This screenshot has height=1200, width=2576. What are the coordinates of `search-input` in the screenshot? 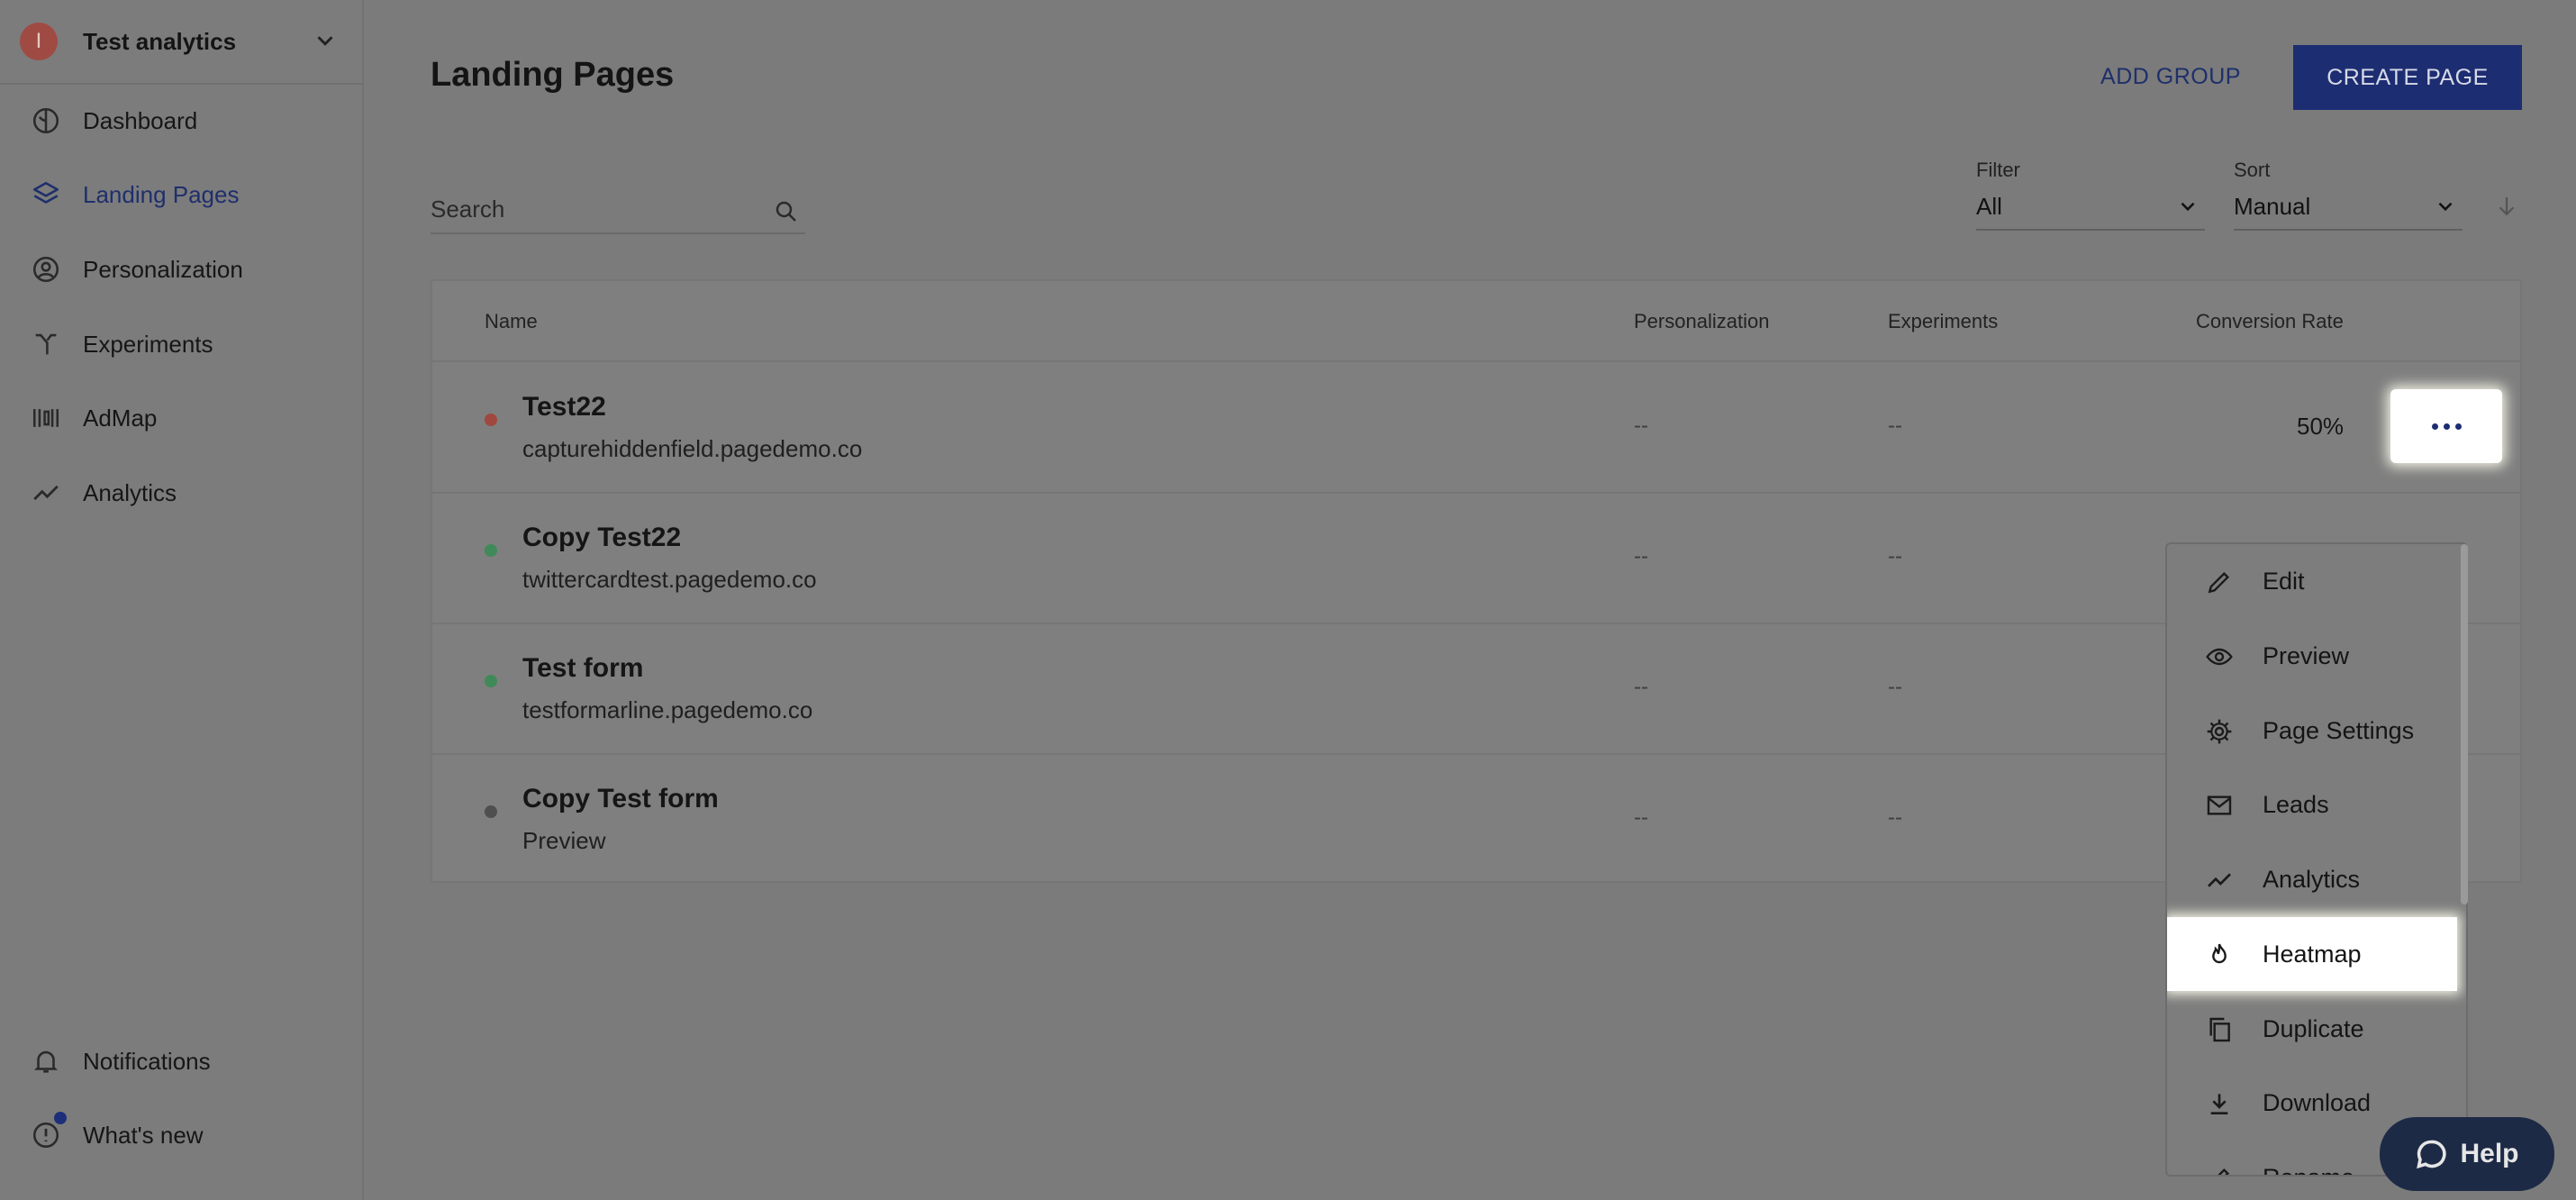 It's located at (593, 209).